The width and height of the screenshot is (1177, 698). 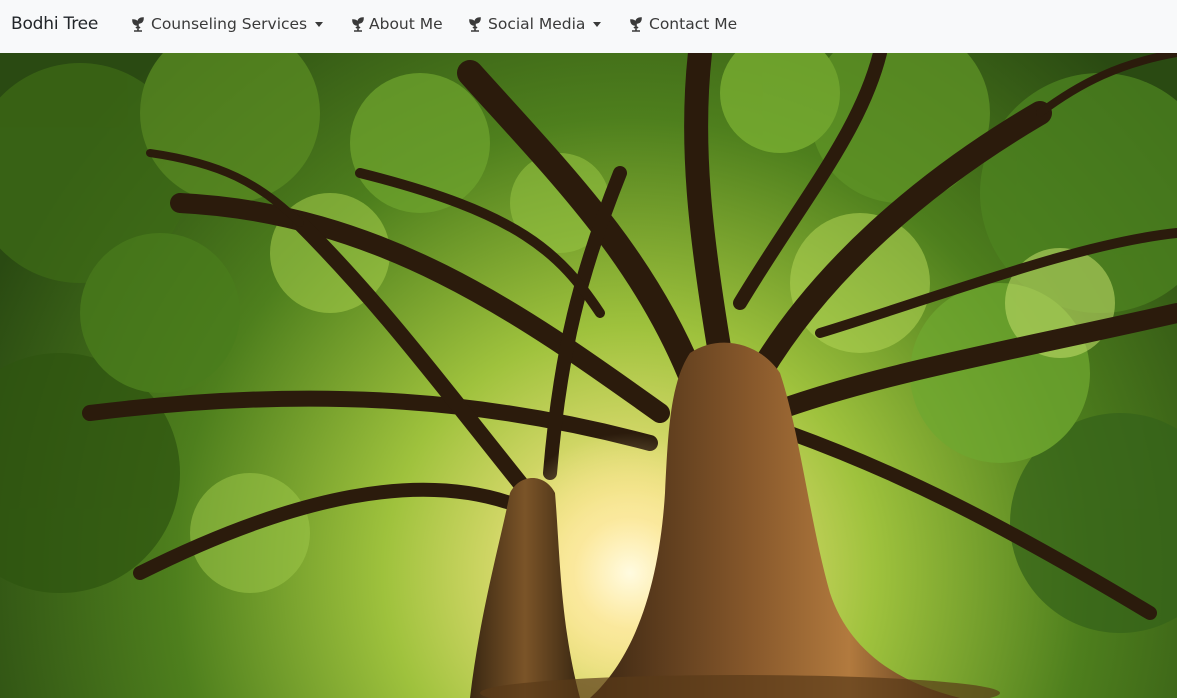 I want to click on nav-item-label: Social Media, so click(x=537, y=24).